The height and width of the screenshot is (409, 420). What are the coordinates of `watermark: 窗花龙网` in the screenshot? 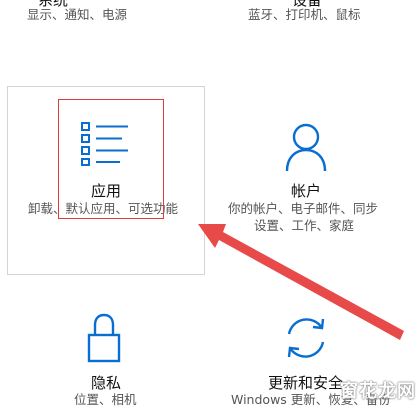 It's located at (378, 390).